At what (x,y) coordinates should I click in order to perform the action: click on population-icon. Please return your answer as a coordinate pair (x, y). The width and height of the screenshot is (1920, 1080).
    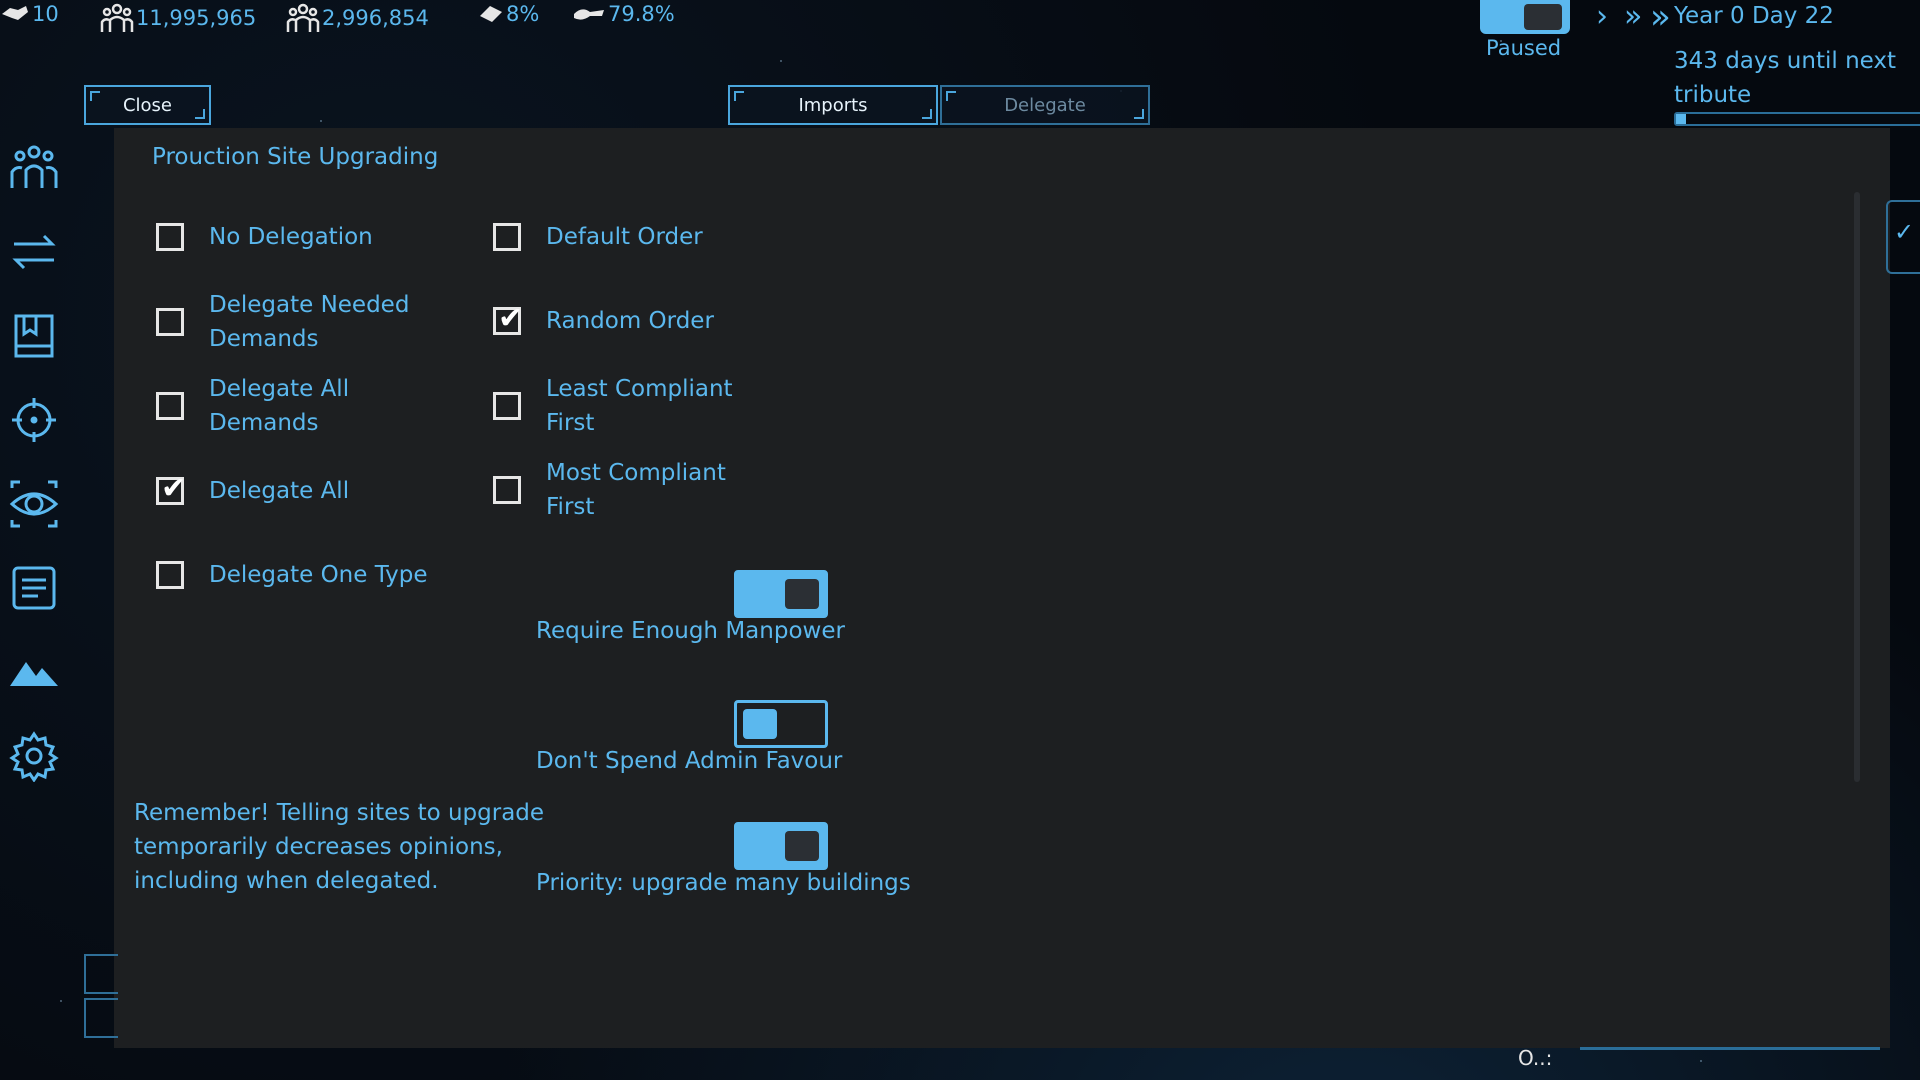
    Looking at the image, I should click on (117, 18).